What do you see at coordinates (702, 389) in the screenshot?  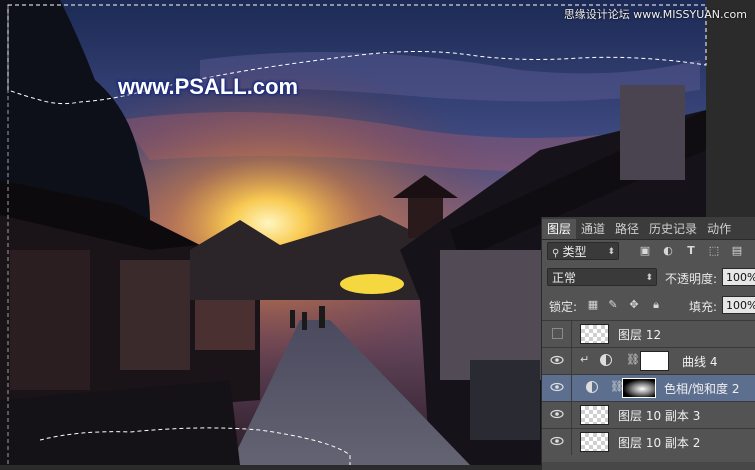 I see `layer-name: 色相/饱和度 2` at bounding box center [702, 389].